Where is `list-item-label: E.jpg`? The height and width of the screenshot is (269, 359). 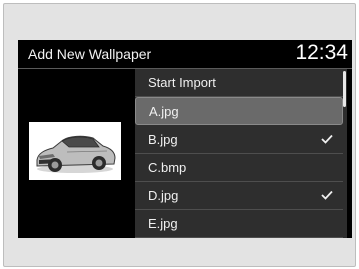
list-item-label: E.jpg is located at coordinates (163, 223).